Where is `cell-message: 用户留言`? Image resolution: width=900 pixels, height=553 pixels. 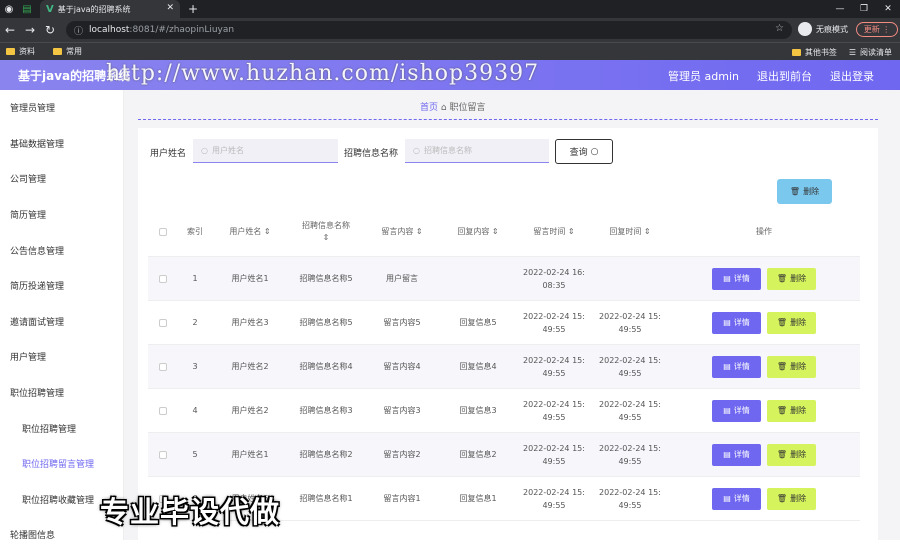
cell-message: 用户留言 is located at coordinates (402, 278).